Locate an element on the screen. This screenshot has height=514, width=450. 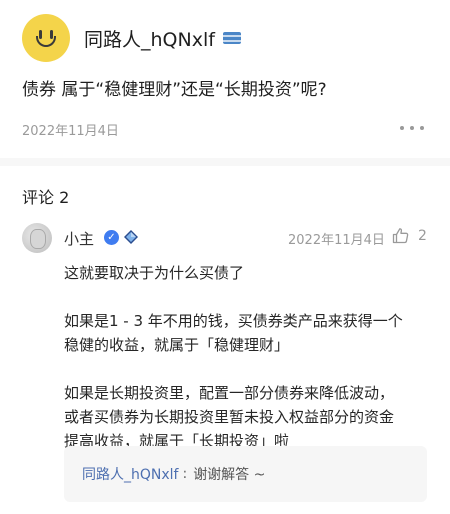
stripe-badge-icon is located at coordinates (231, 38).